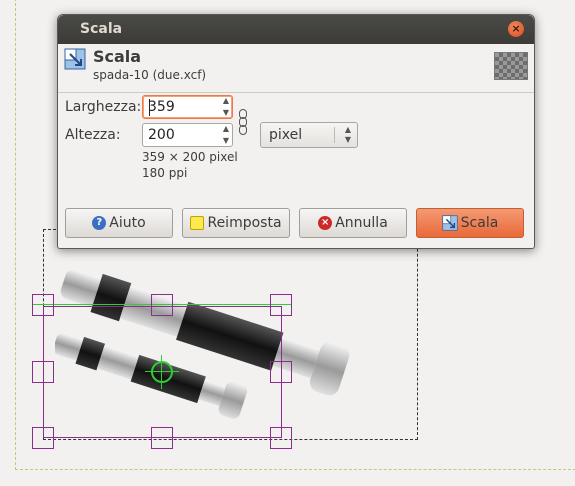  Describe the element at coordinates (281, 372) in the screenshot. I see `scale-handle-right` at that location.